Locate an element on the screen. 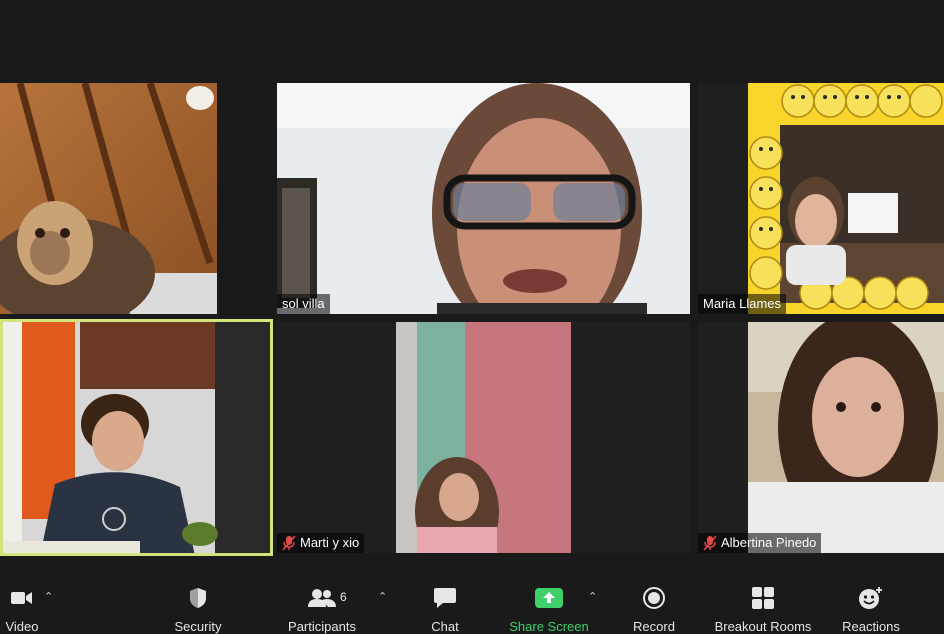 The image size is (944, 634). chat-button: Chat is located at coordinates (445, 609).